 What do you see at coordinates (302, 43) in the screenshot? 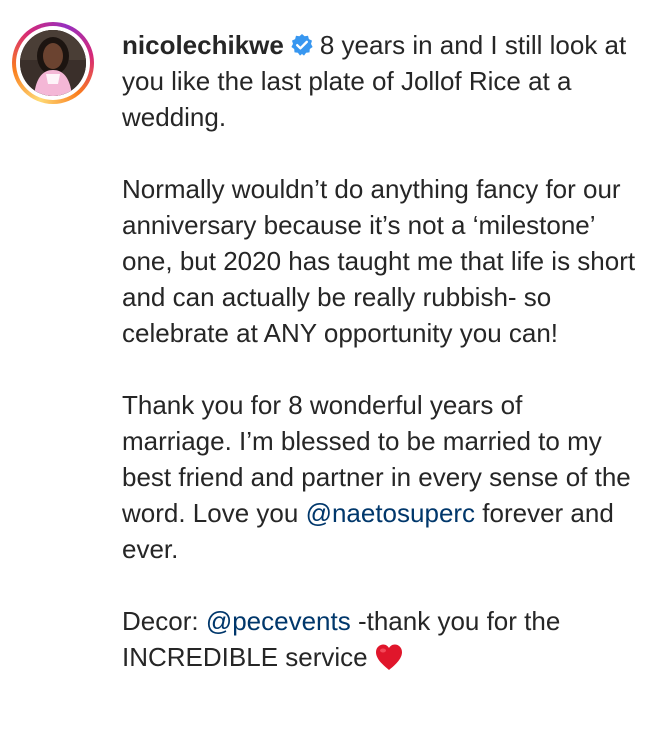
I see `verified-badge-icon` at bounding box center [302, 43].